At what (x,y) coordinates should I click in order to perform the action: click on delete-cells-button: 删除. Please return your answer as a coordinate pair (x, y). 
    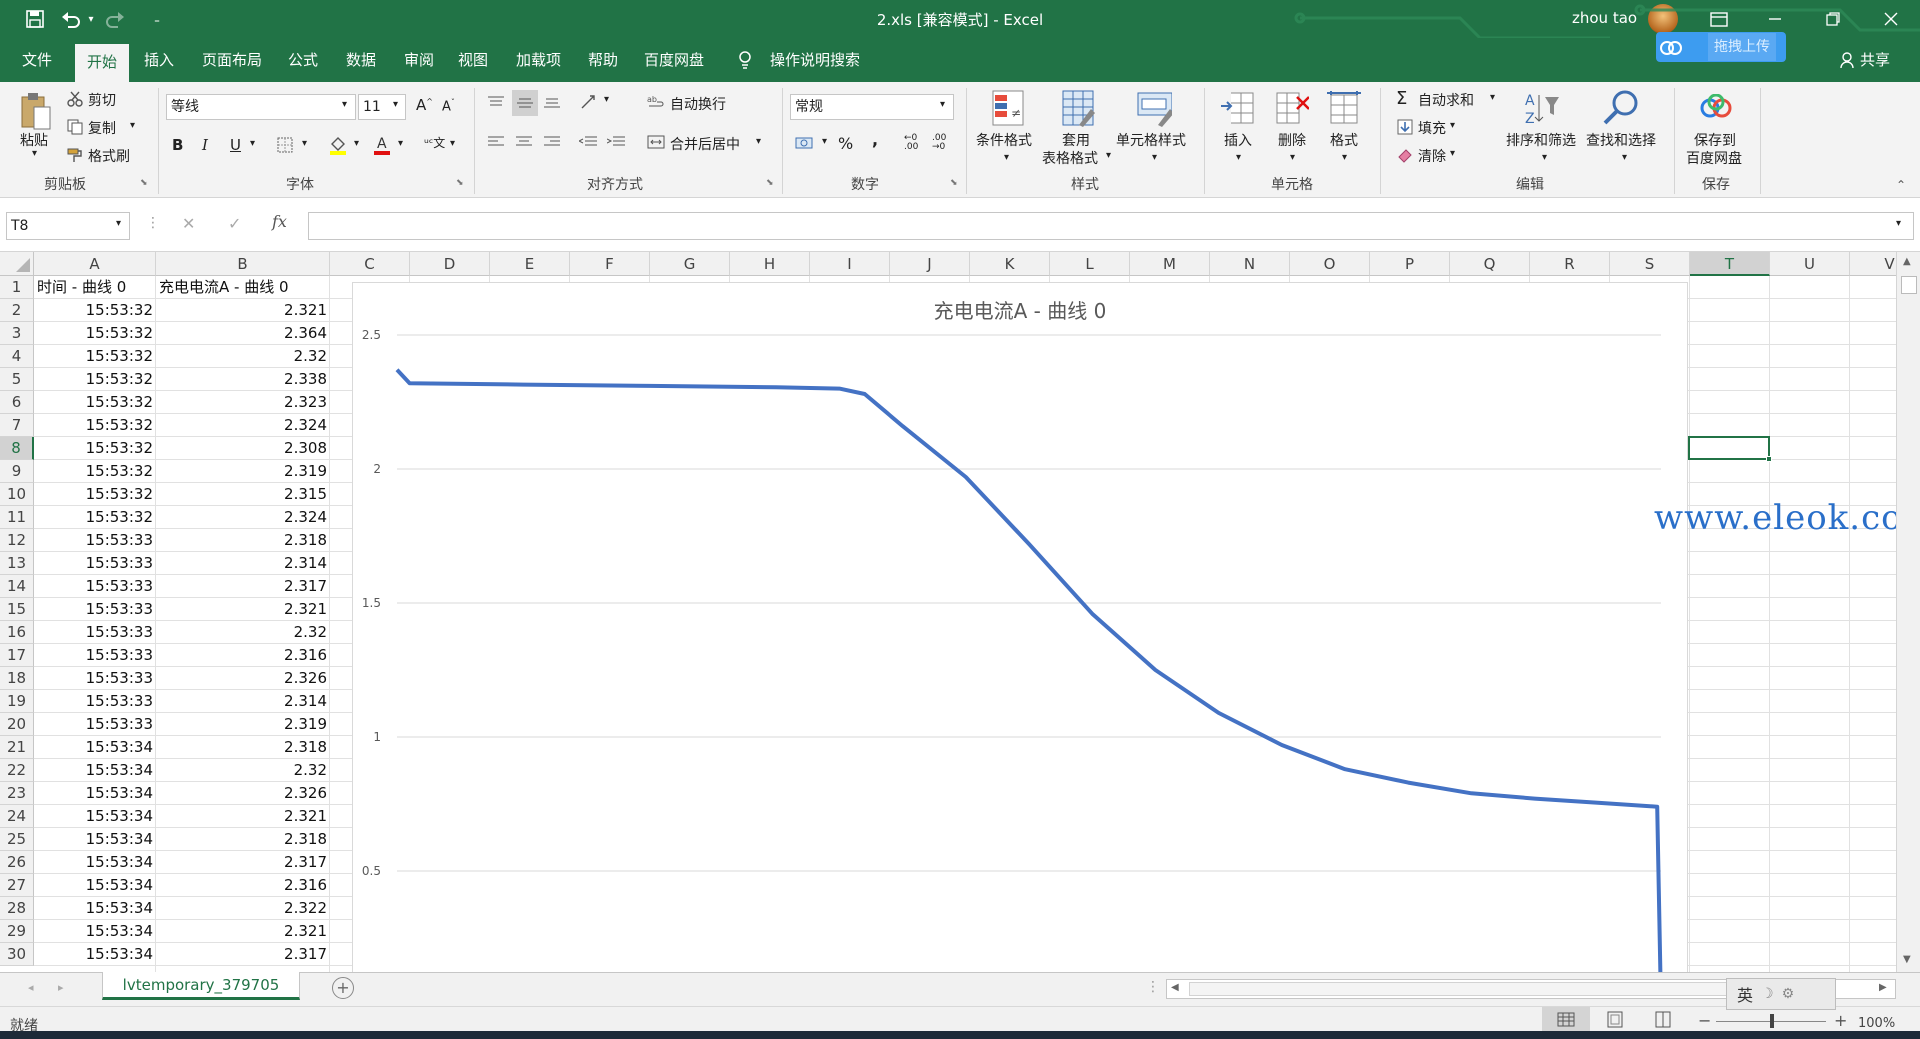
    Looking at the image, I should click on (1292, 140).